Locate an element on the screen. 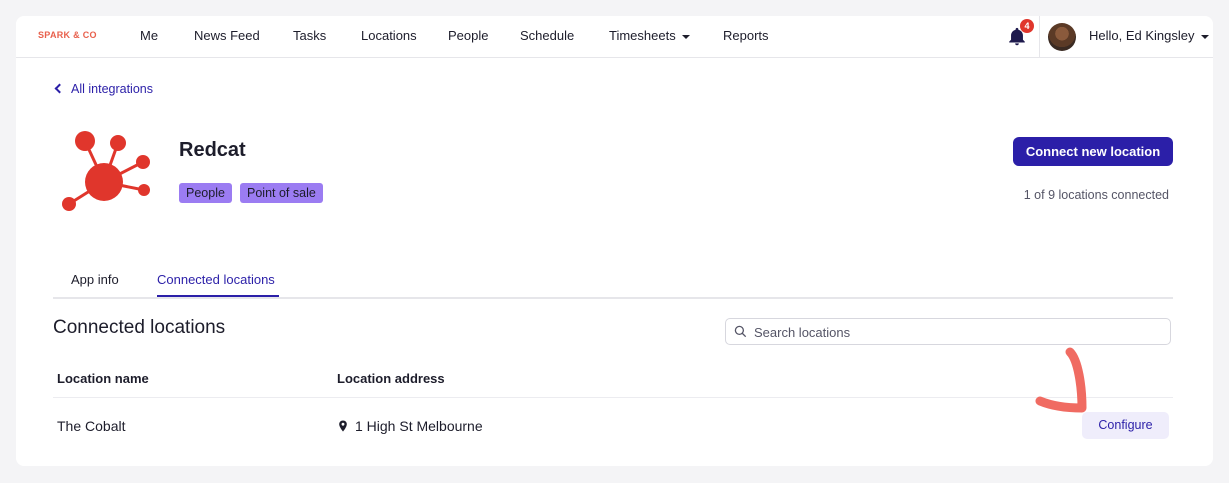  search-icon is located at coordinates (740, 331).